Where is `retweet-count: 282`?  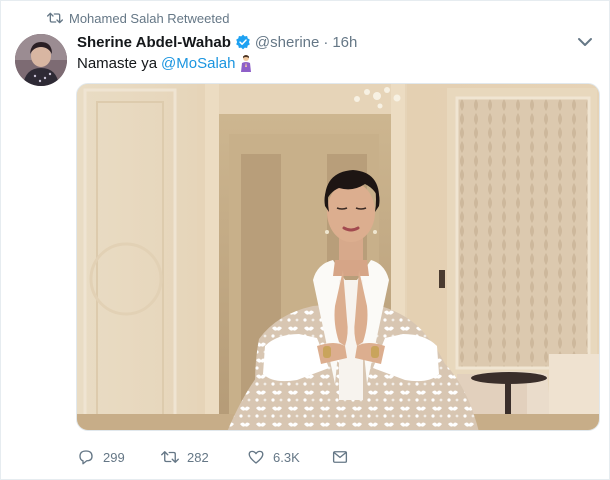 retweet-count: 282 is located at coordinates (198, 457).